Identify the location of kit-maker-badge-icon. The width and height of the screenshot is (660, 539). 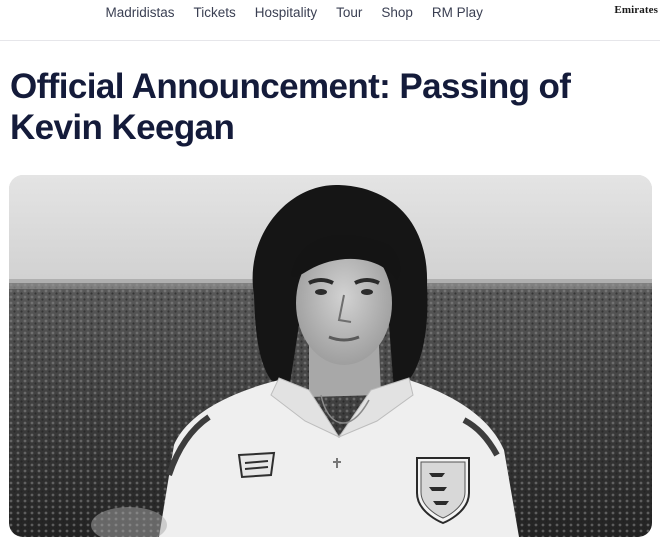
(256, 465).